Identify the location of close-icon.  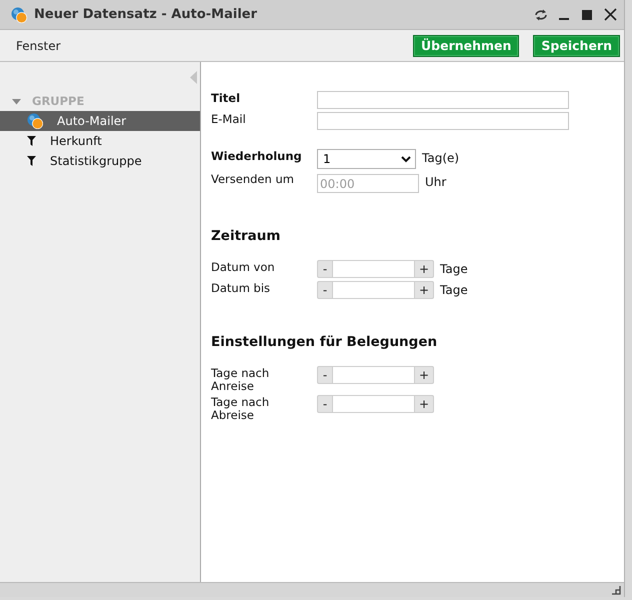
(610, 14).